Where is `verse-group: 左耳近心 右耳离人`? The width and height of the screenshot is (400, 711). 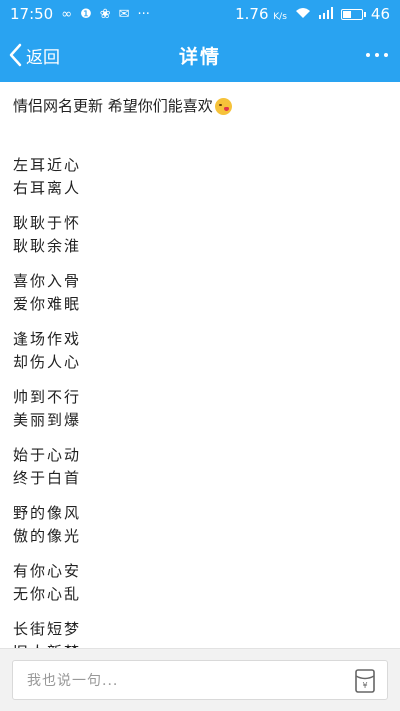 verse-group: 左耳近心 右耳离人 is located at coordinates (200, 177).